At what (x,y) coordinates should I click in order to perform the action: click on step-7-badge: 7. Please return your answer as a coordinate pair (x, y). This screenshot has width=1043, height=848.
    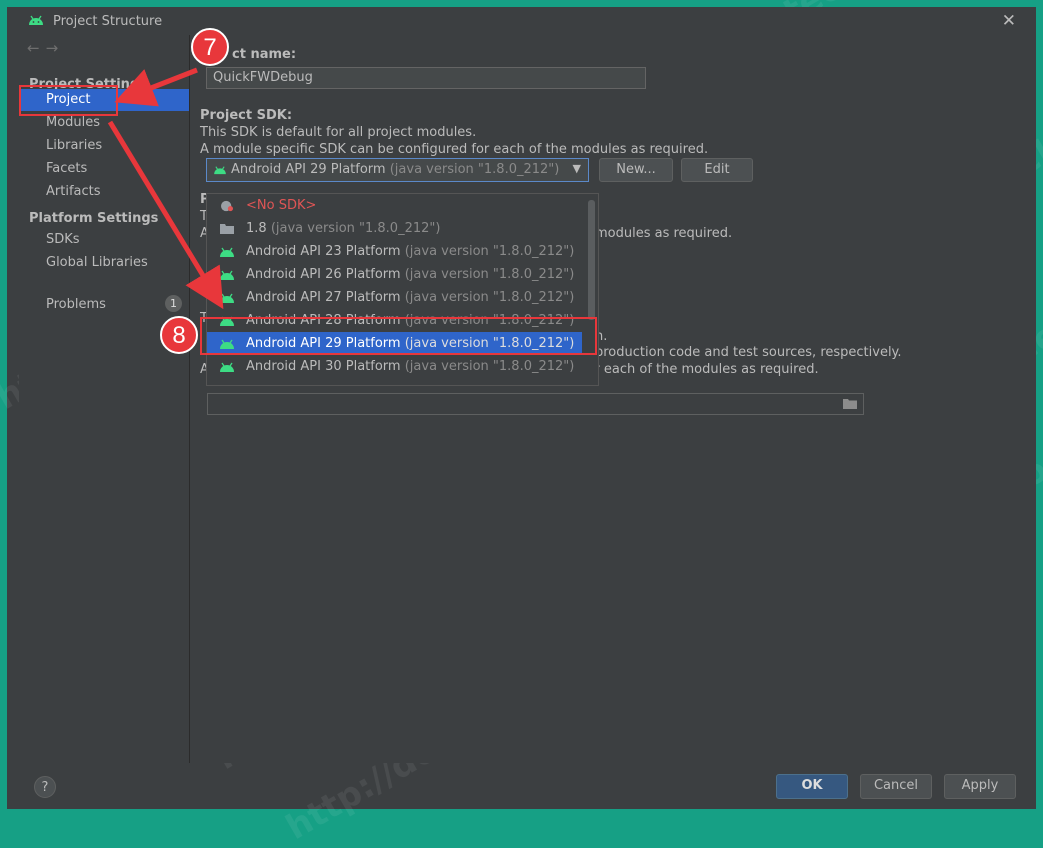
    Looking at the image, I should click on (210, 47).